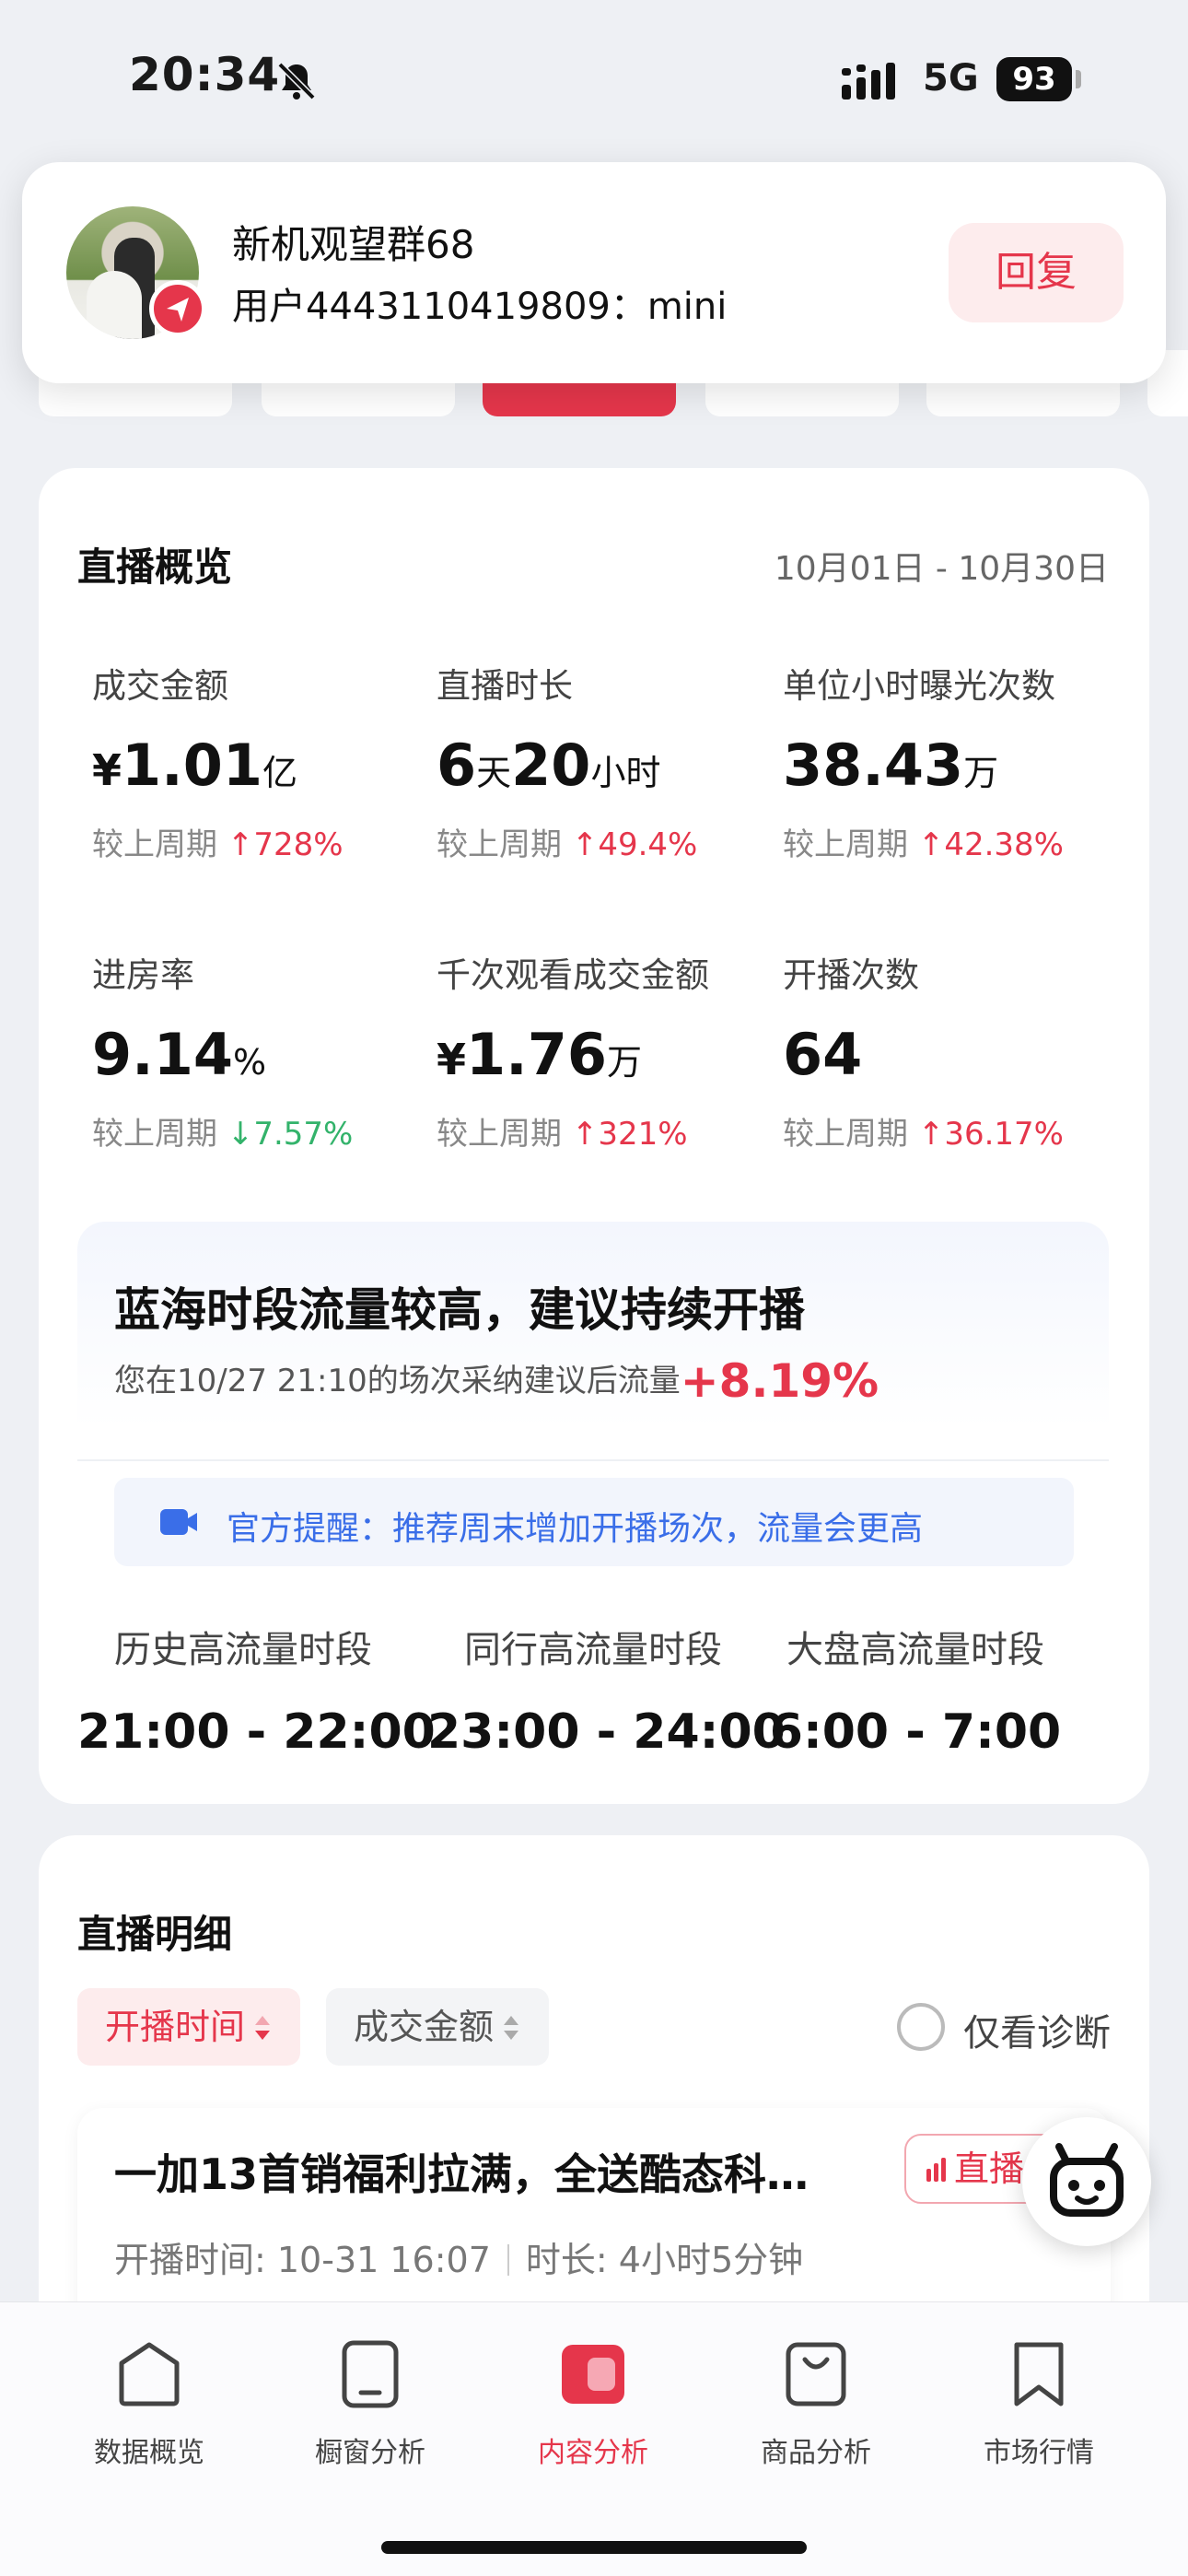  I want to click on signal-icon, so click(869, 81).